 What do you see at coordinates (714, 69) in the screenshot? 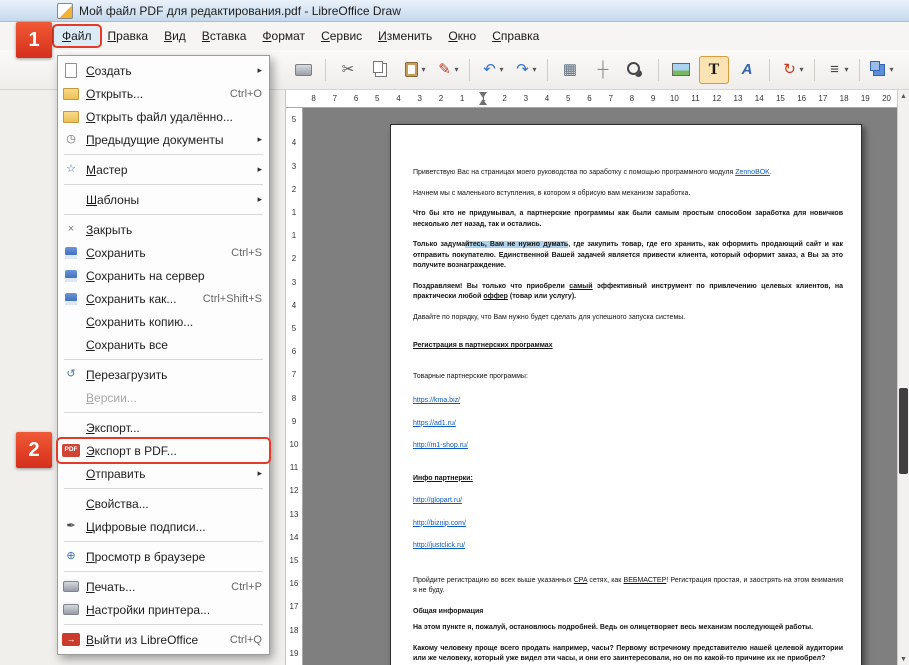
I see `insert-text-box-button: T` at bounding box center [714, 69].